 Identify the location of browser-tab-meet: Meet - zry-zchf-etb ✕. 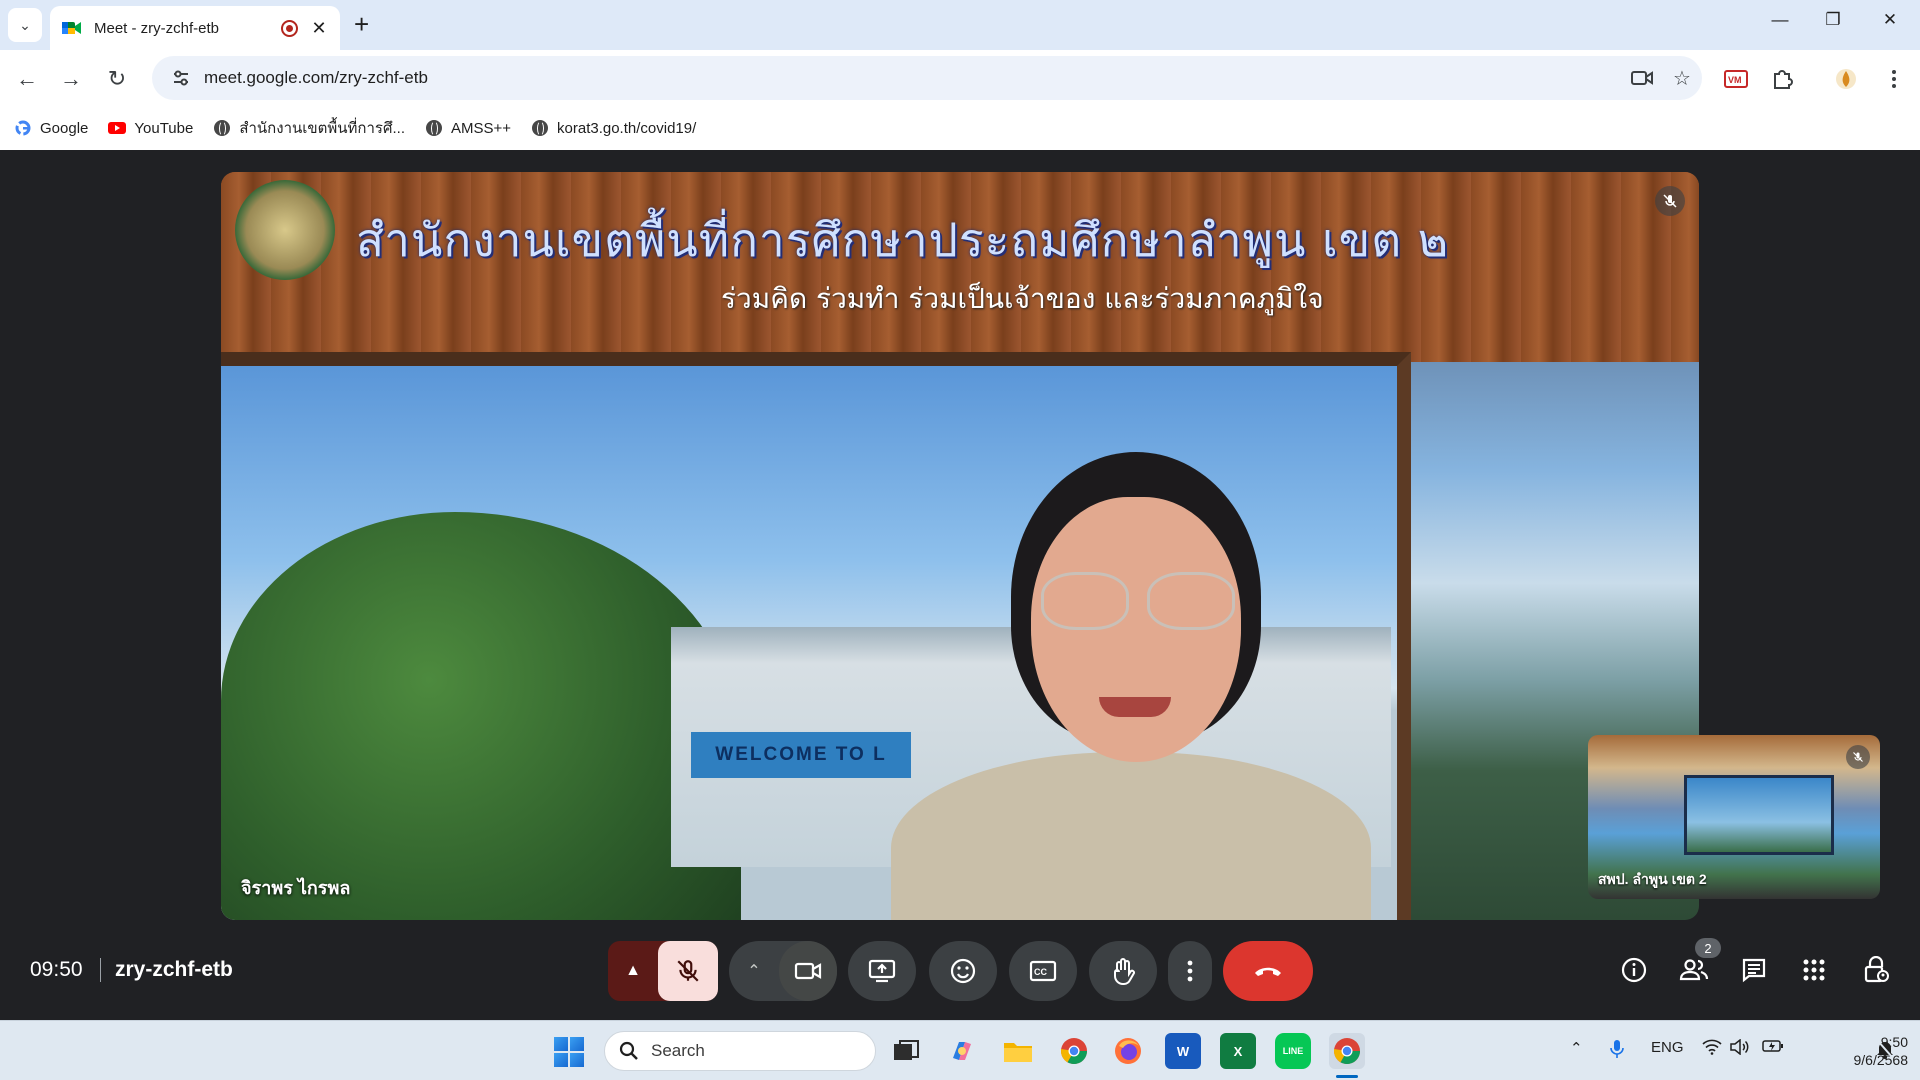
(195, 28).